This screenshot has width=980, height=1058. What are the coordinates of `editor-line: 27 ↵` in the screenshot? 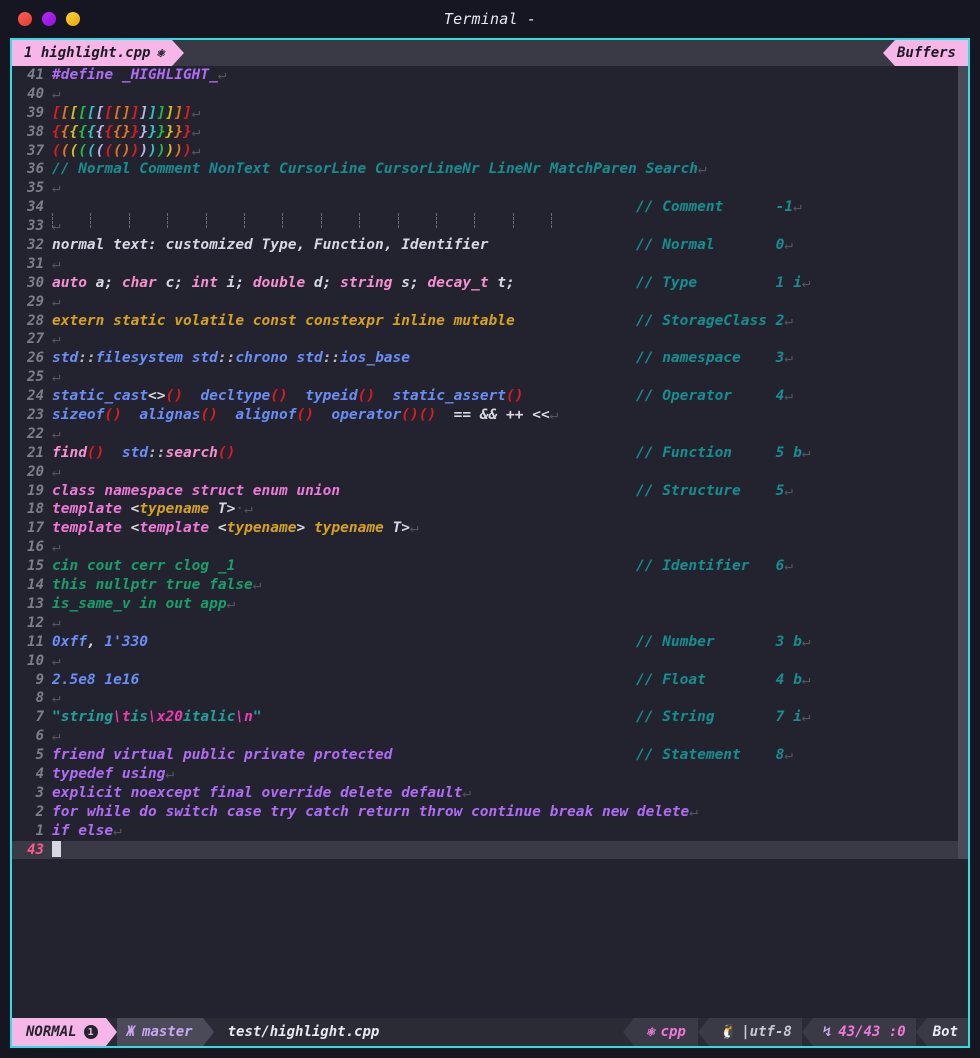 It's located at (490, 339).